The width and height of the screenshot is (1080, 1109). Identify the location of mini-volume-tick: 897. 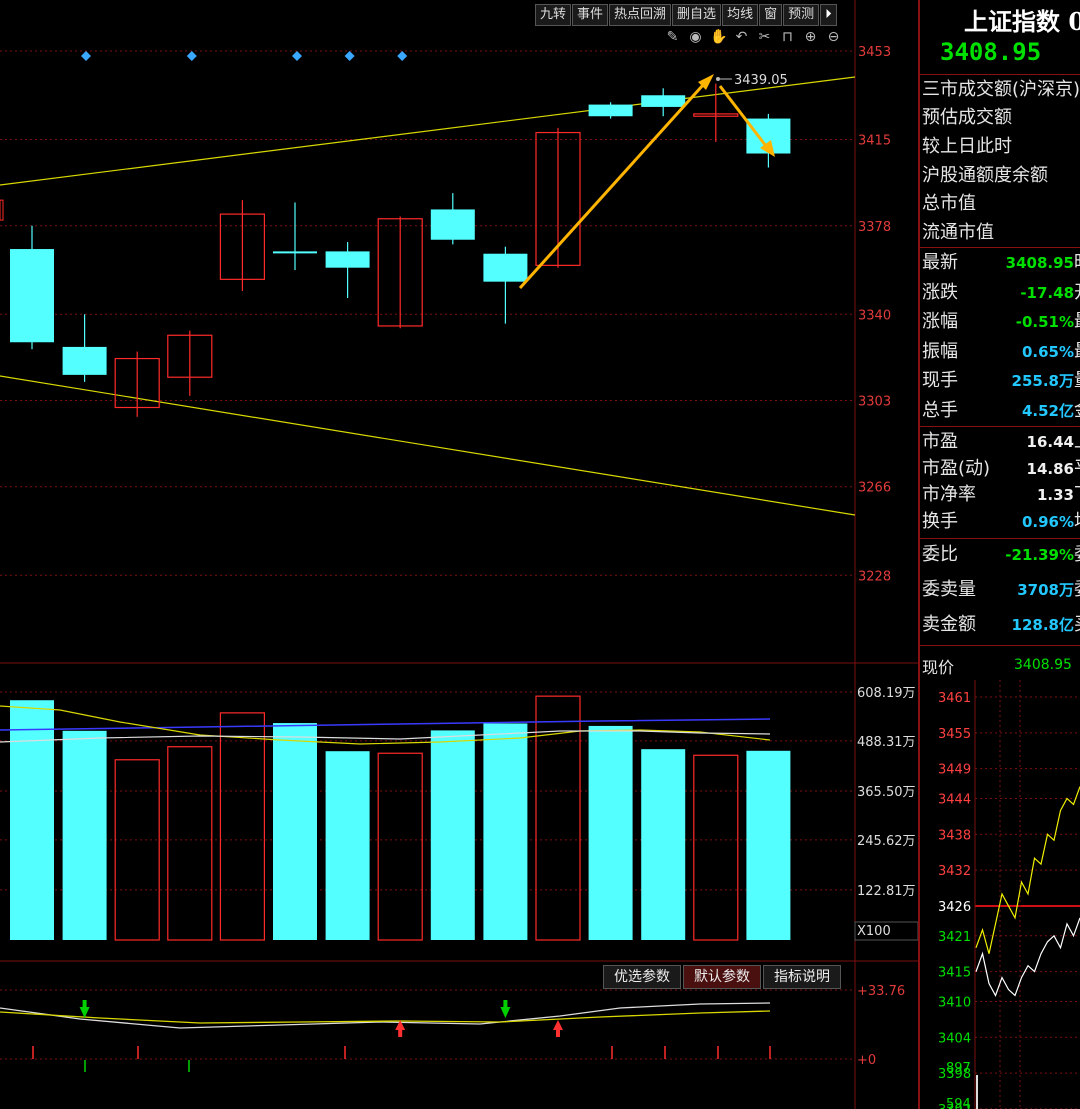
(958, 1068).